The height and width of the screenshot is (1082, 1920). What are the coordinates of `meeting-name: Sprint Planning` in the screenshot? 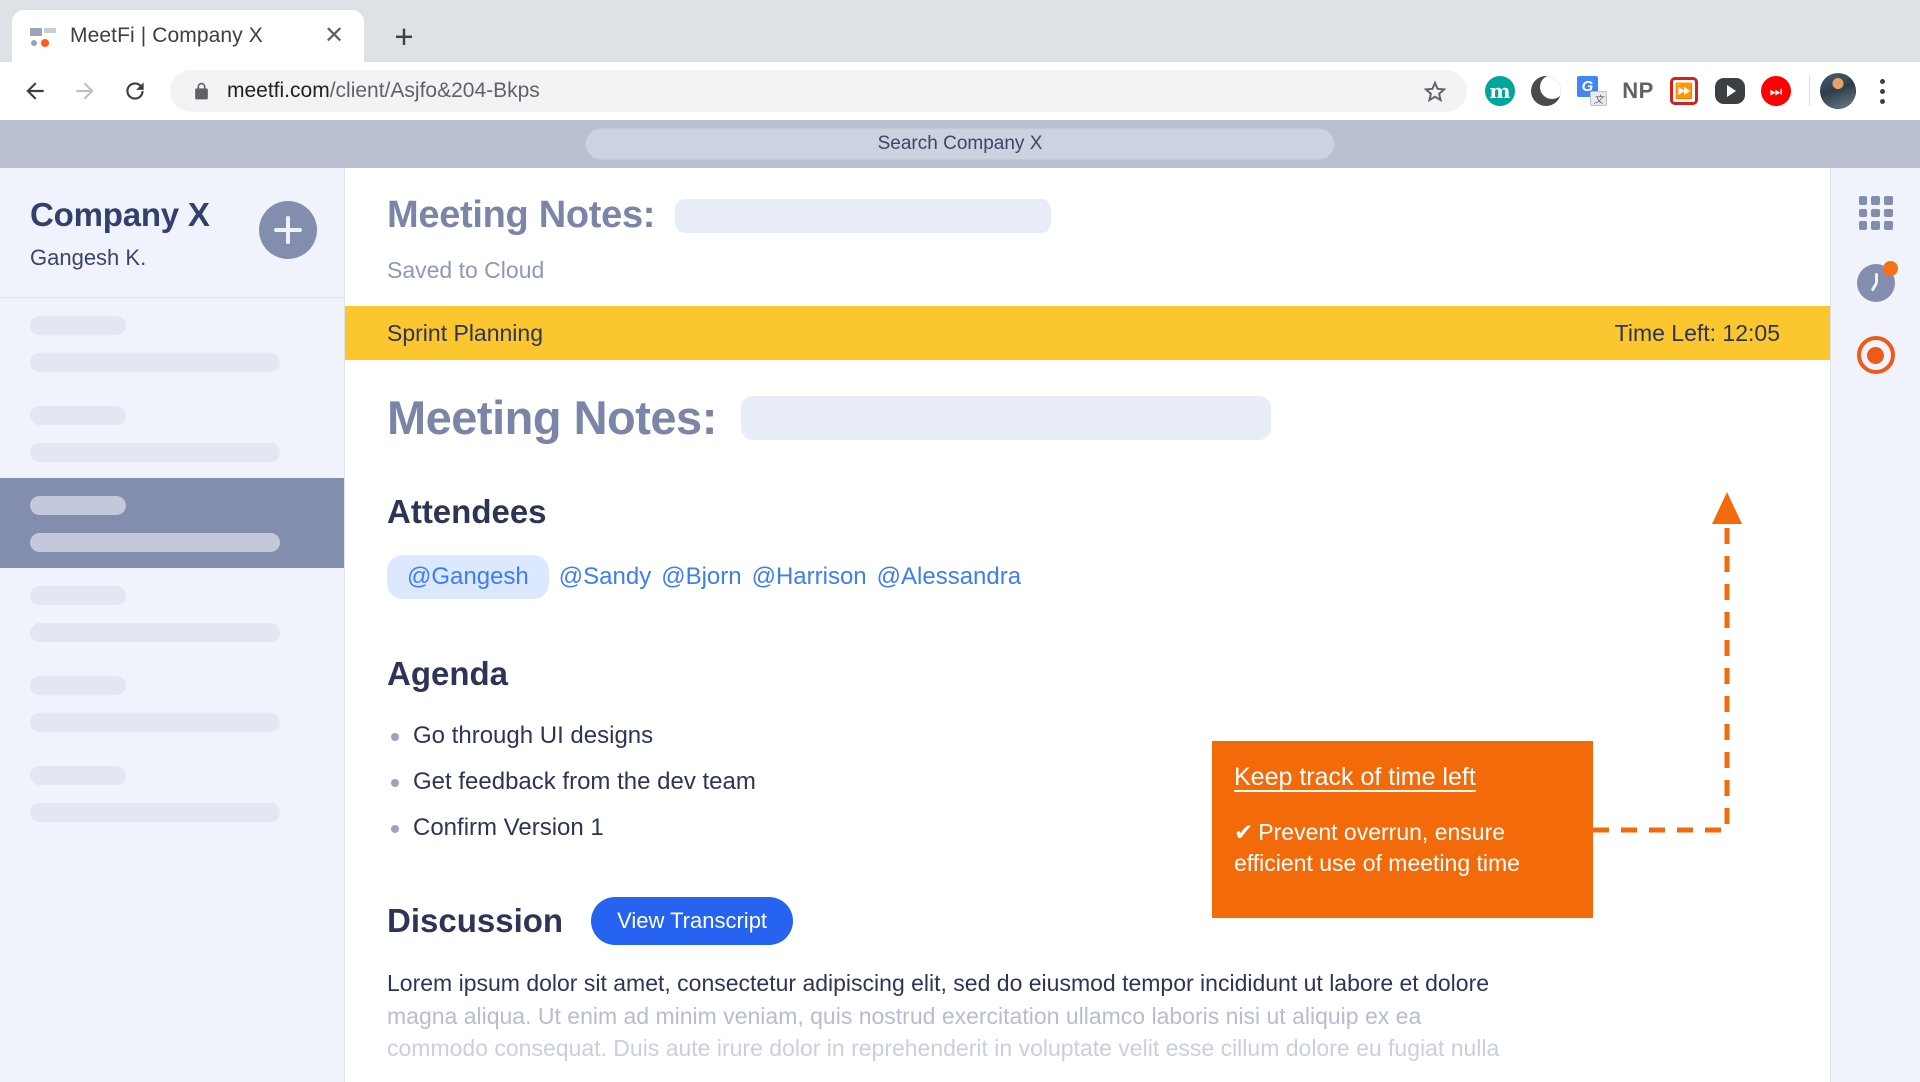 It's located at (465, 332).